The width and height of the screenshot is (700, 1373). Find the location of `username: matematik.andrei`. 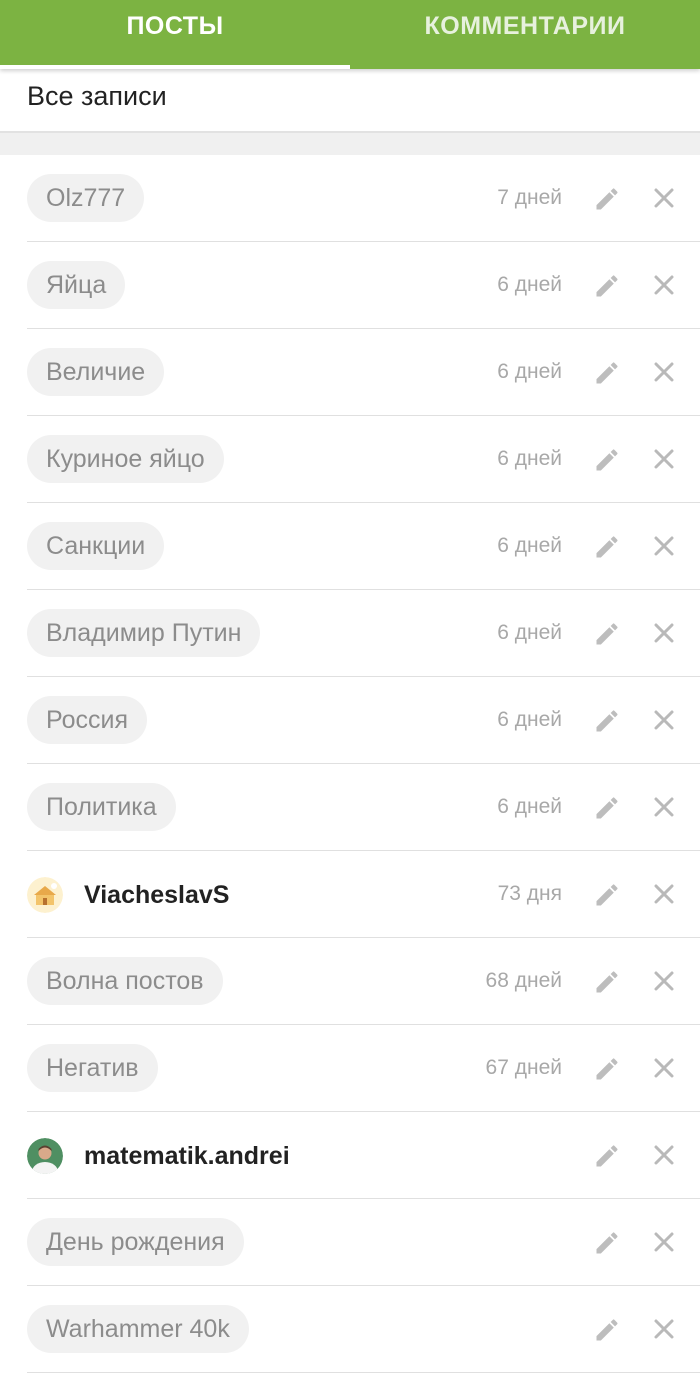

username: matematik.andrei is located at coordinates (187, 1155).